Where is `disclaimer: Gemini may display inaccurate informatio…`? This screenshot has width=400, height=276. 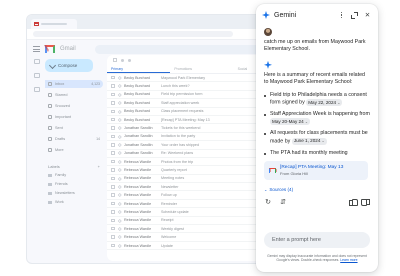
disclaimer: Gemini may display inaccurate informatio… is located at coordinates (317, 258).